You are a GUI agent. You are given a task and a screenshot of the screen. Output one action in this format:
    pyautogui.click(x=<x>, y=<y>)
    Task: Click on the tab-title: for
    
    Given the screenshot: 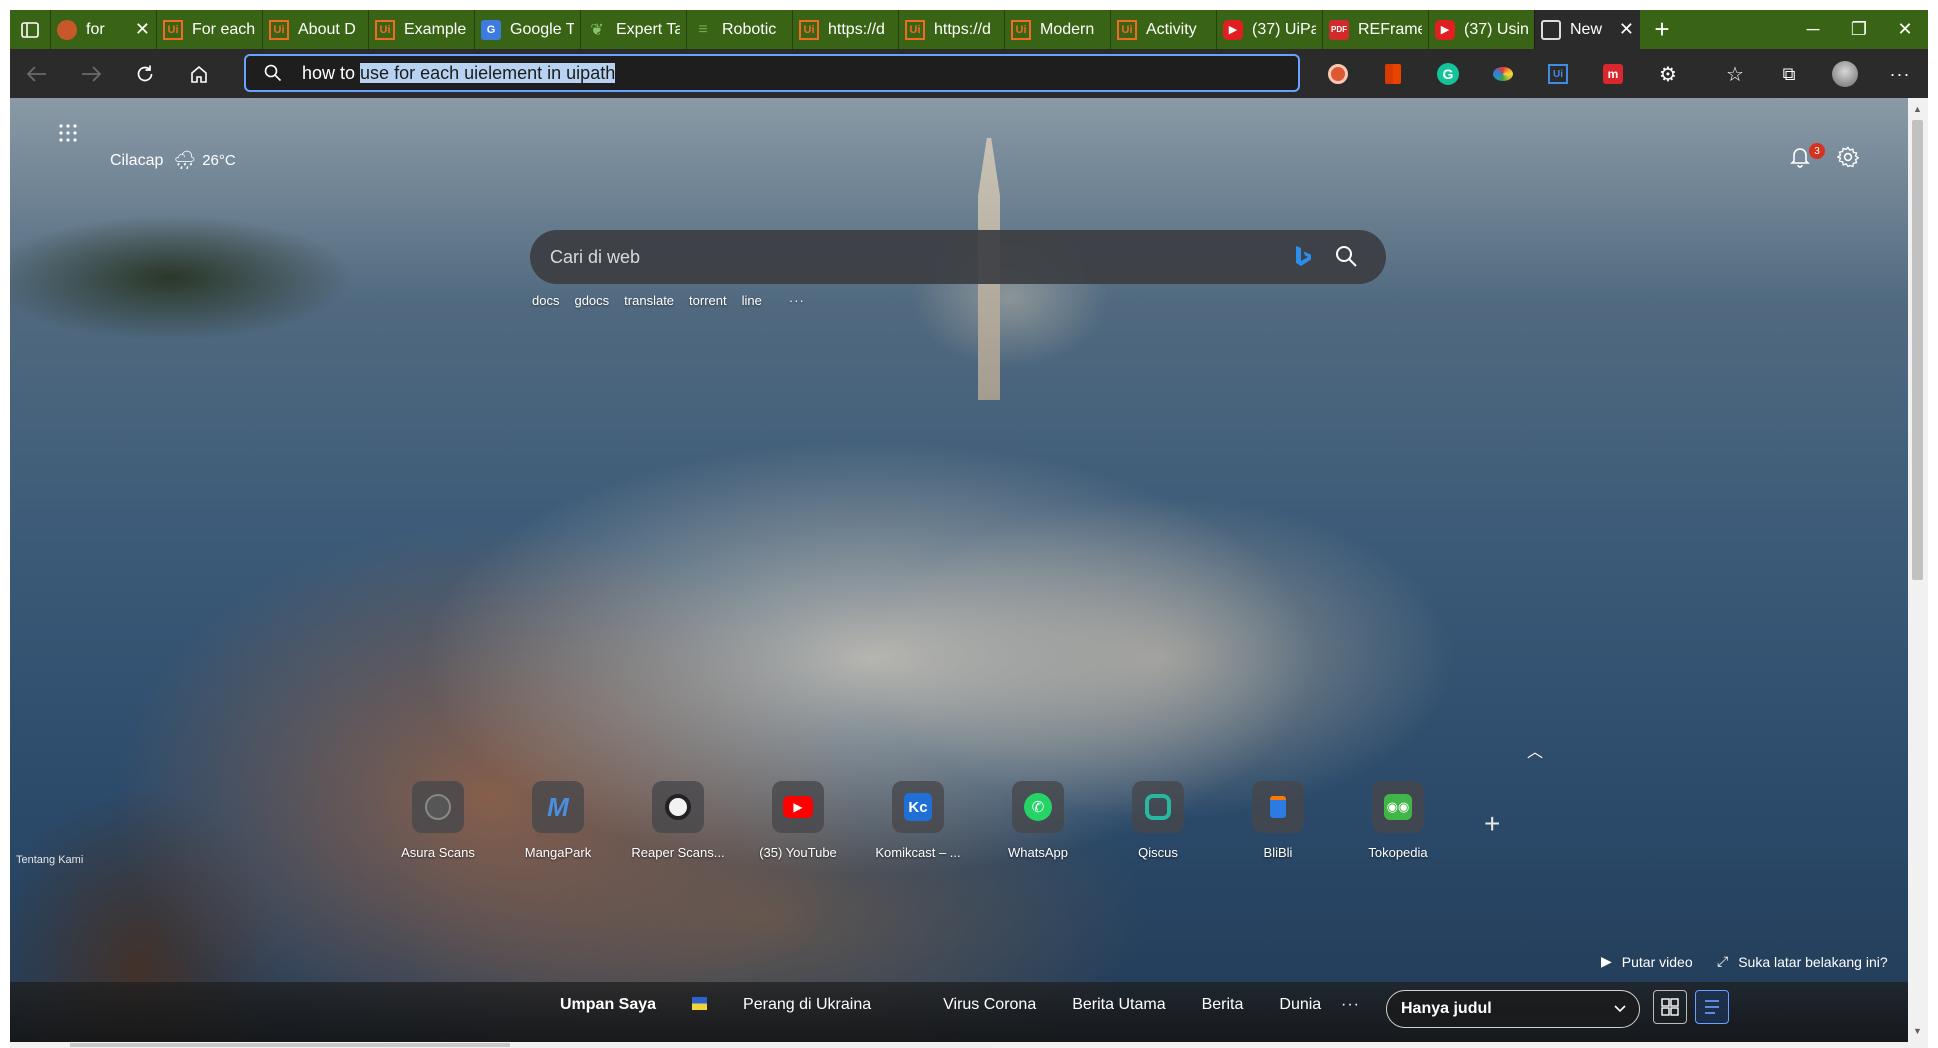 What is the action you would take?
    pyautogui.click(x=95, y=29)
    